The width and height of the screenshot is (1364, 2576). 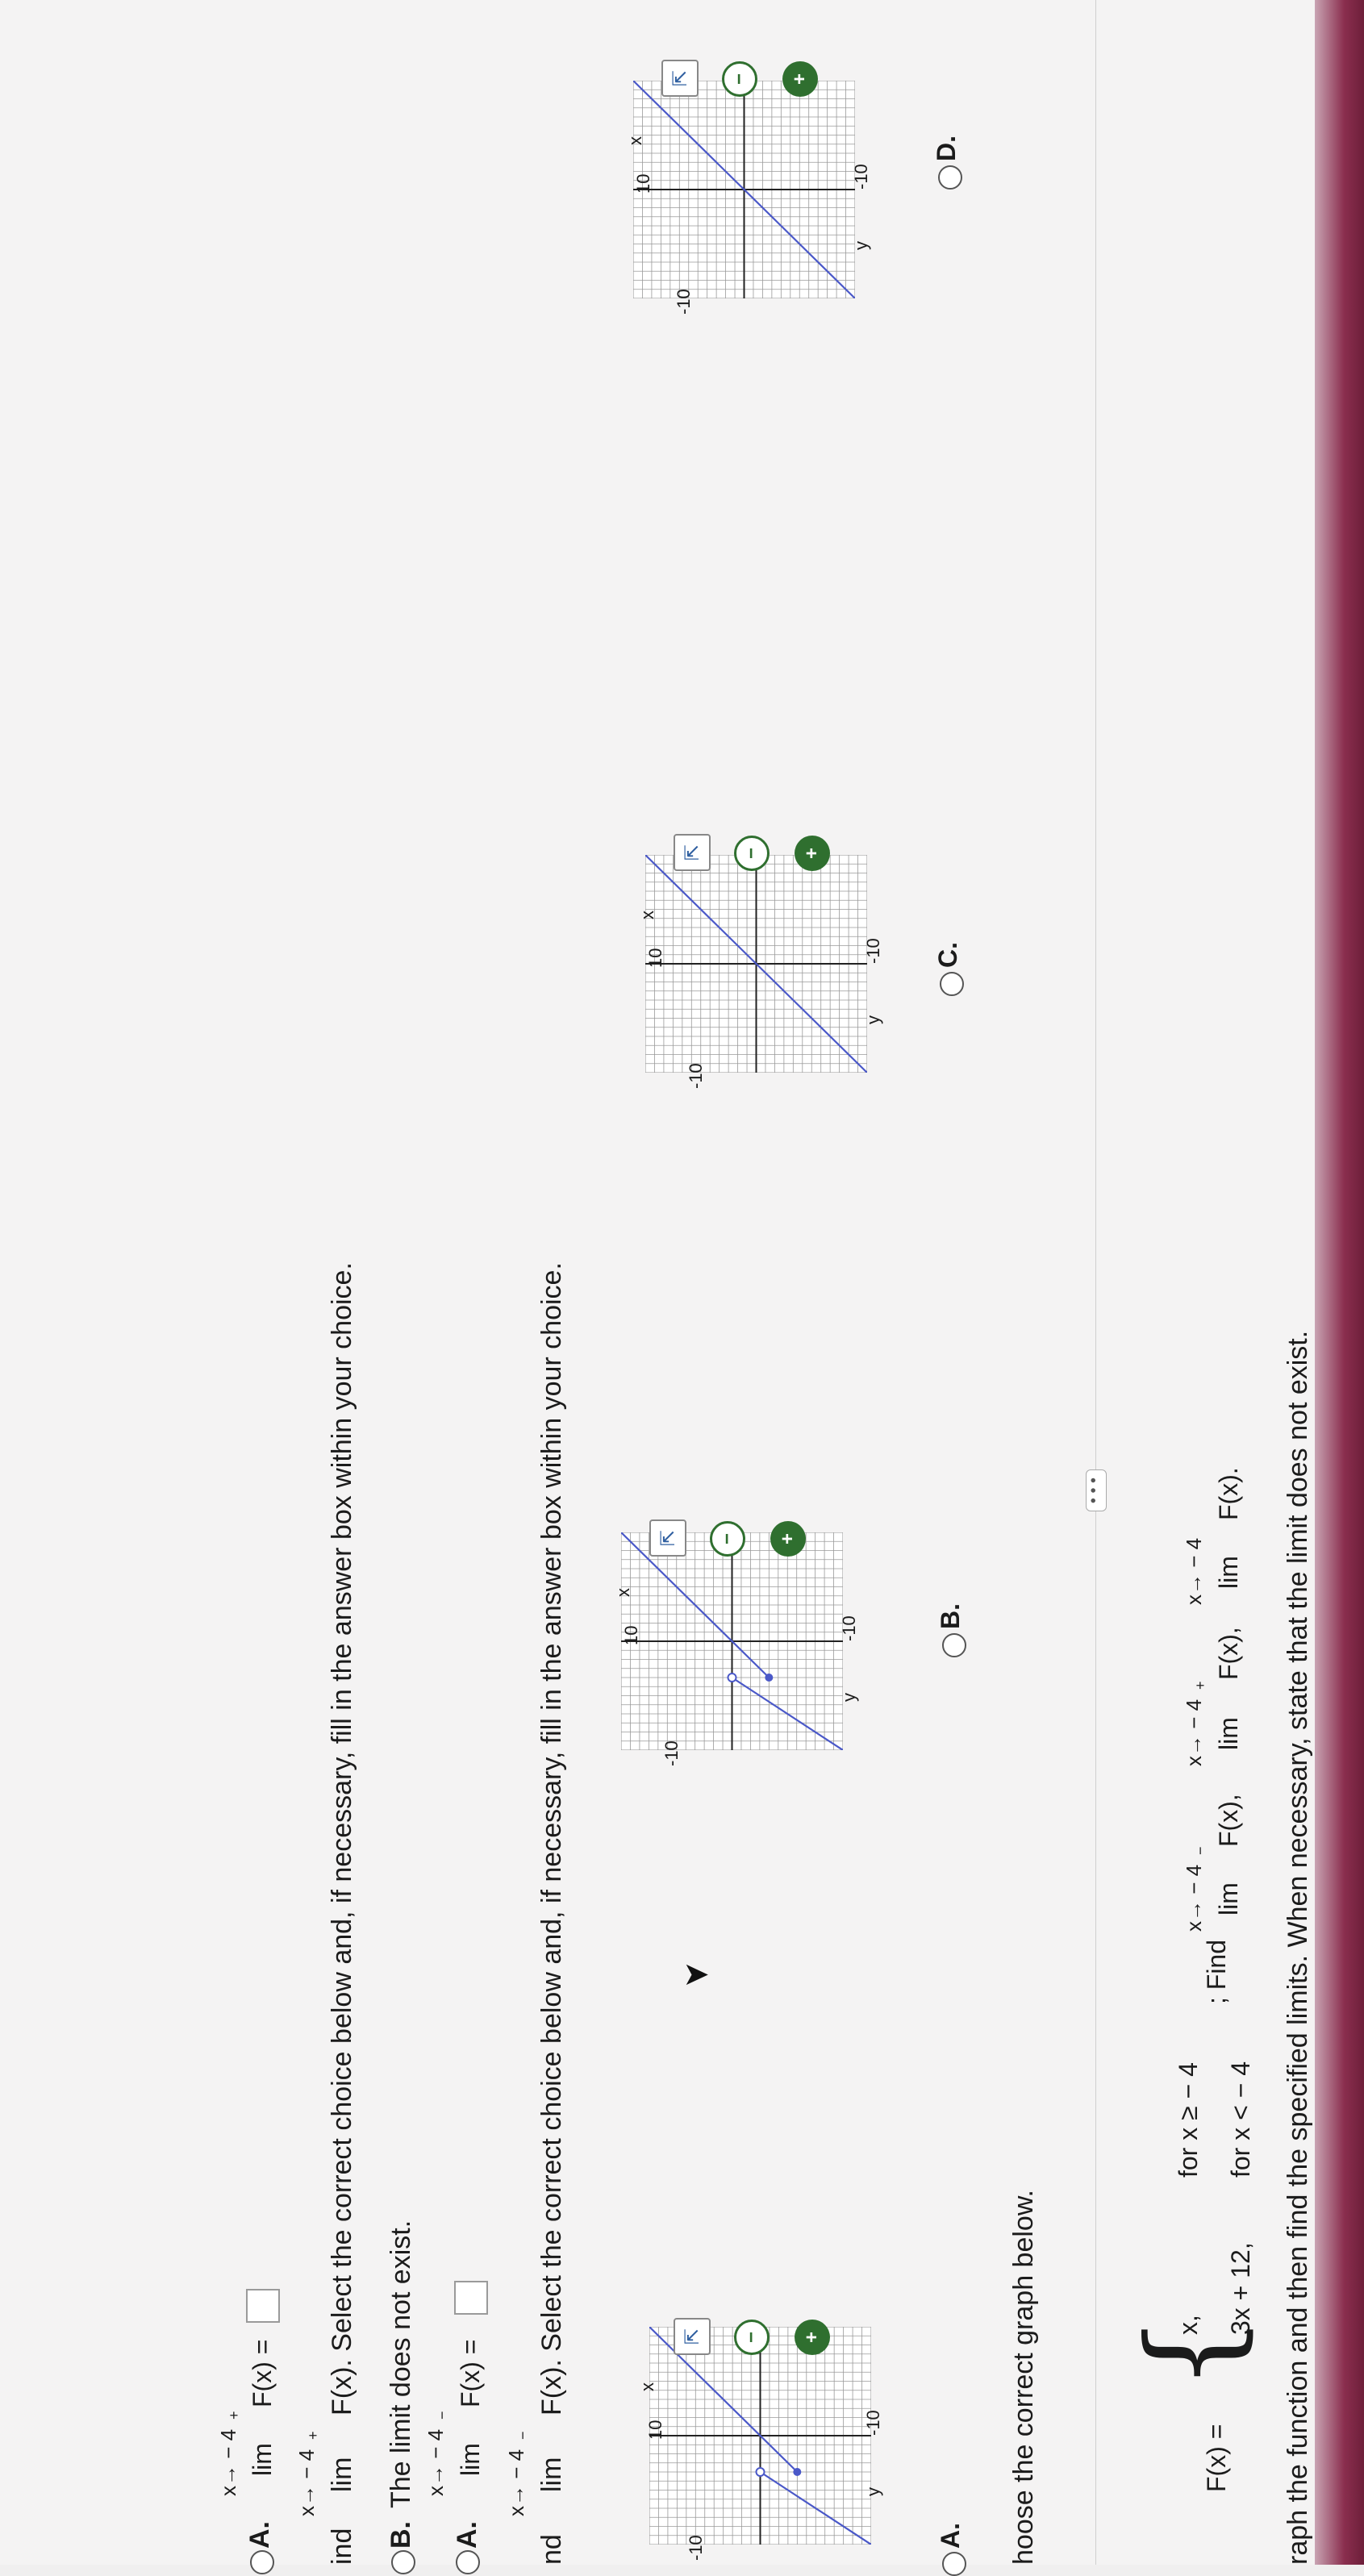 What do you see at coordinates (952, 984) in the screenshot?
I see `option-c-radio` at bounding box center [952, 984].